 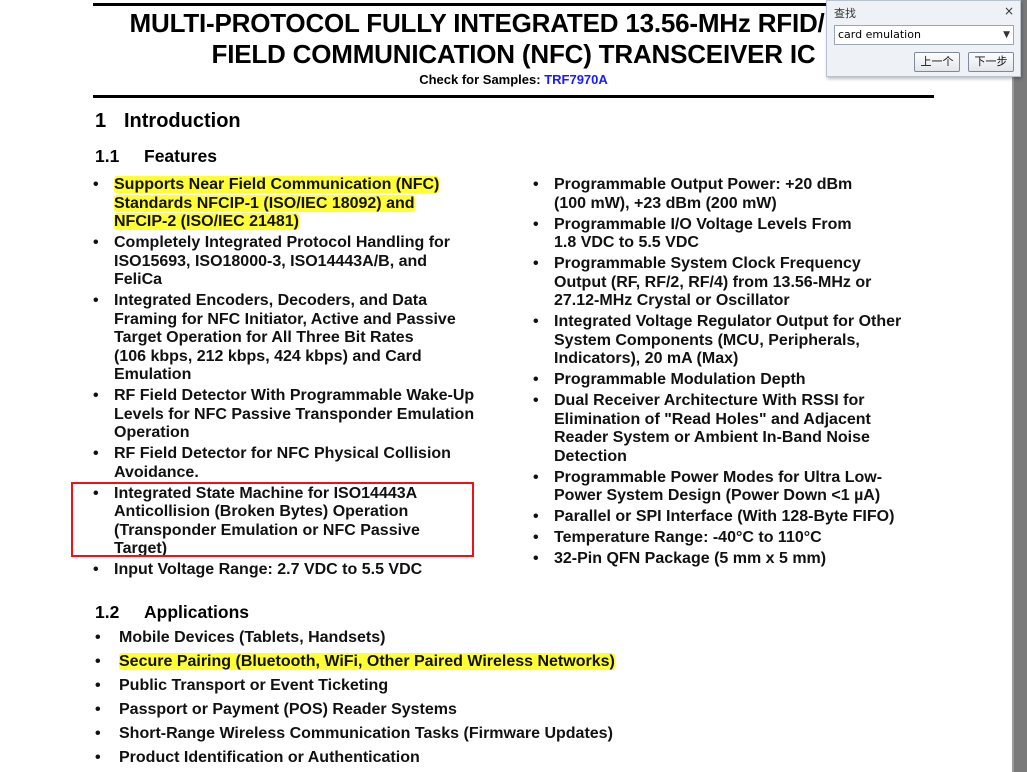 What do you see at coordinates (288, 709) in the screenshot?
I see `application-text: Passport or Payment (POS) Reader Systems` at bounding box center [288, 709].